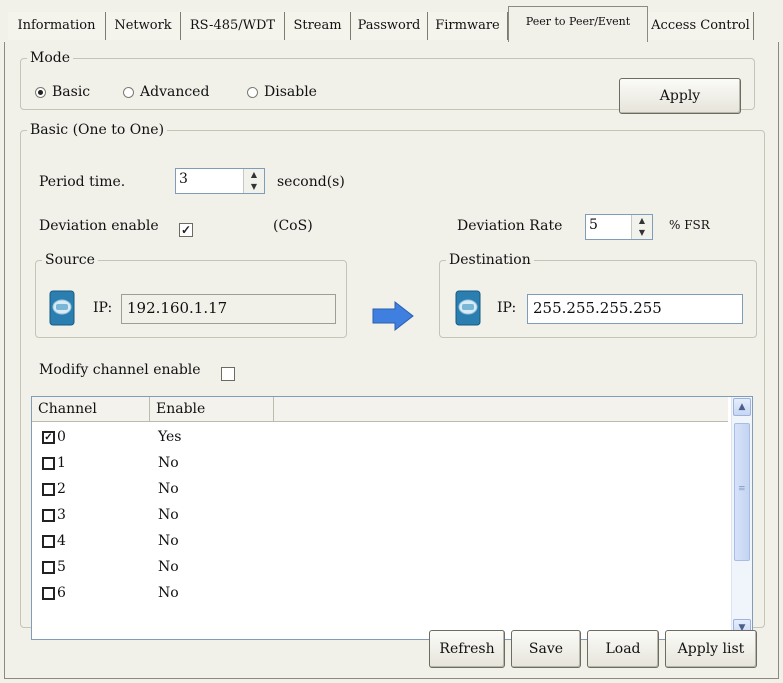 The width and height of the screenshot is (783, 683). I want to click on channel-number: 1, so click(61, 463).